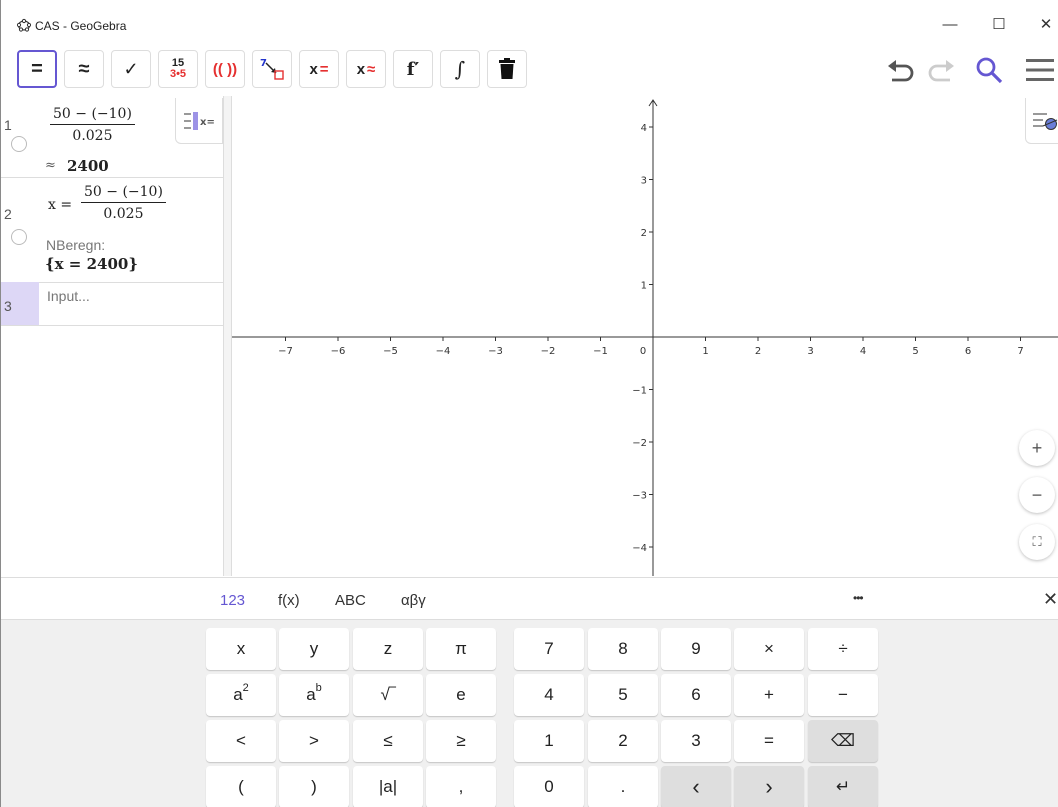 Image resolution: width=1058 pixels, height=807 pixels. I want to click on solve-button: x =, so click(319, 69).